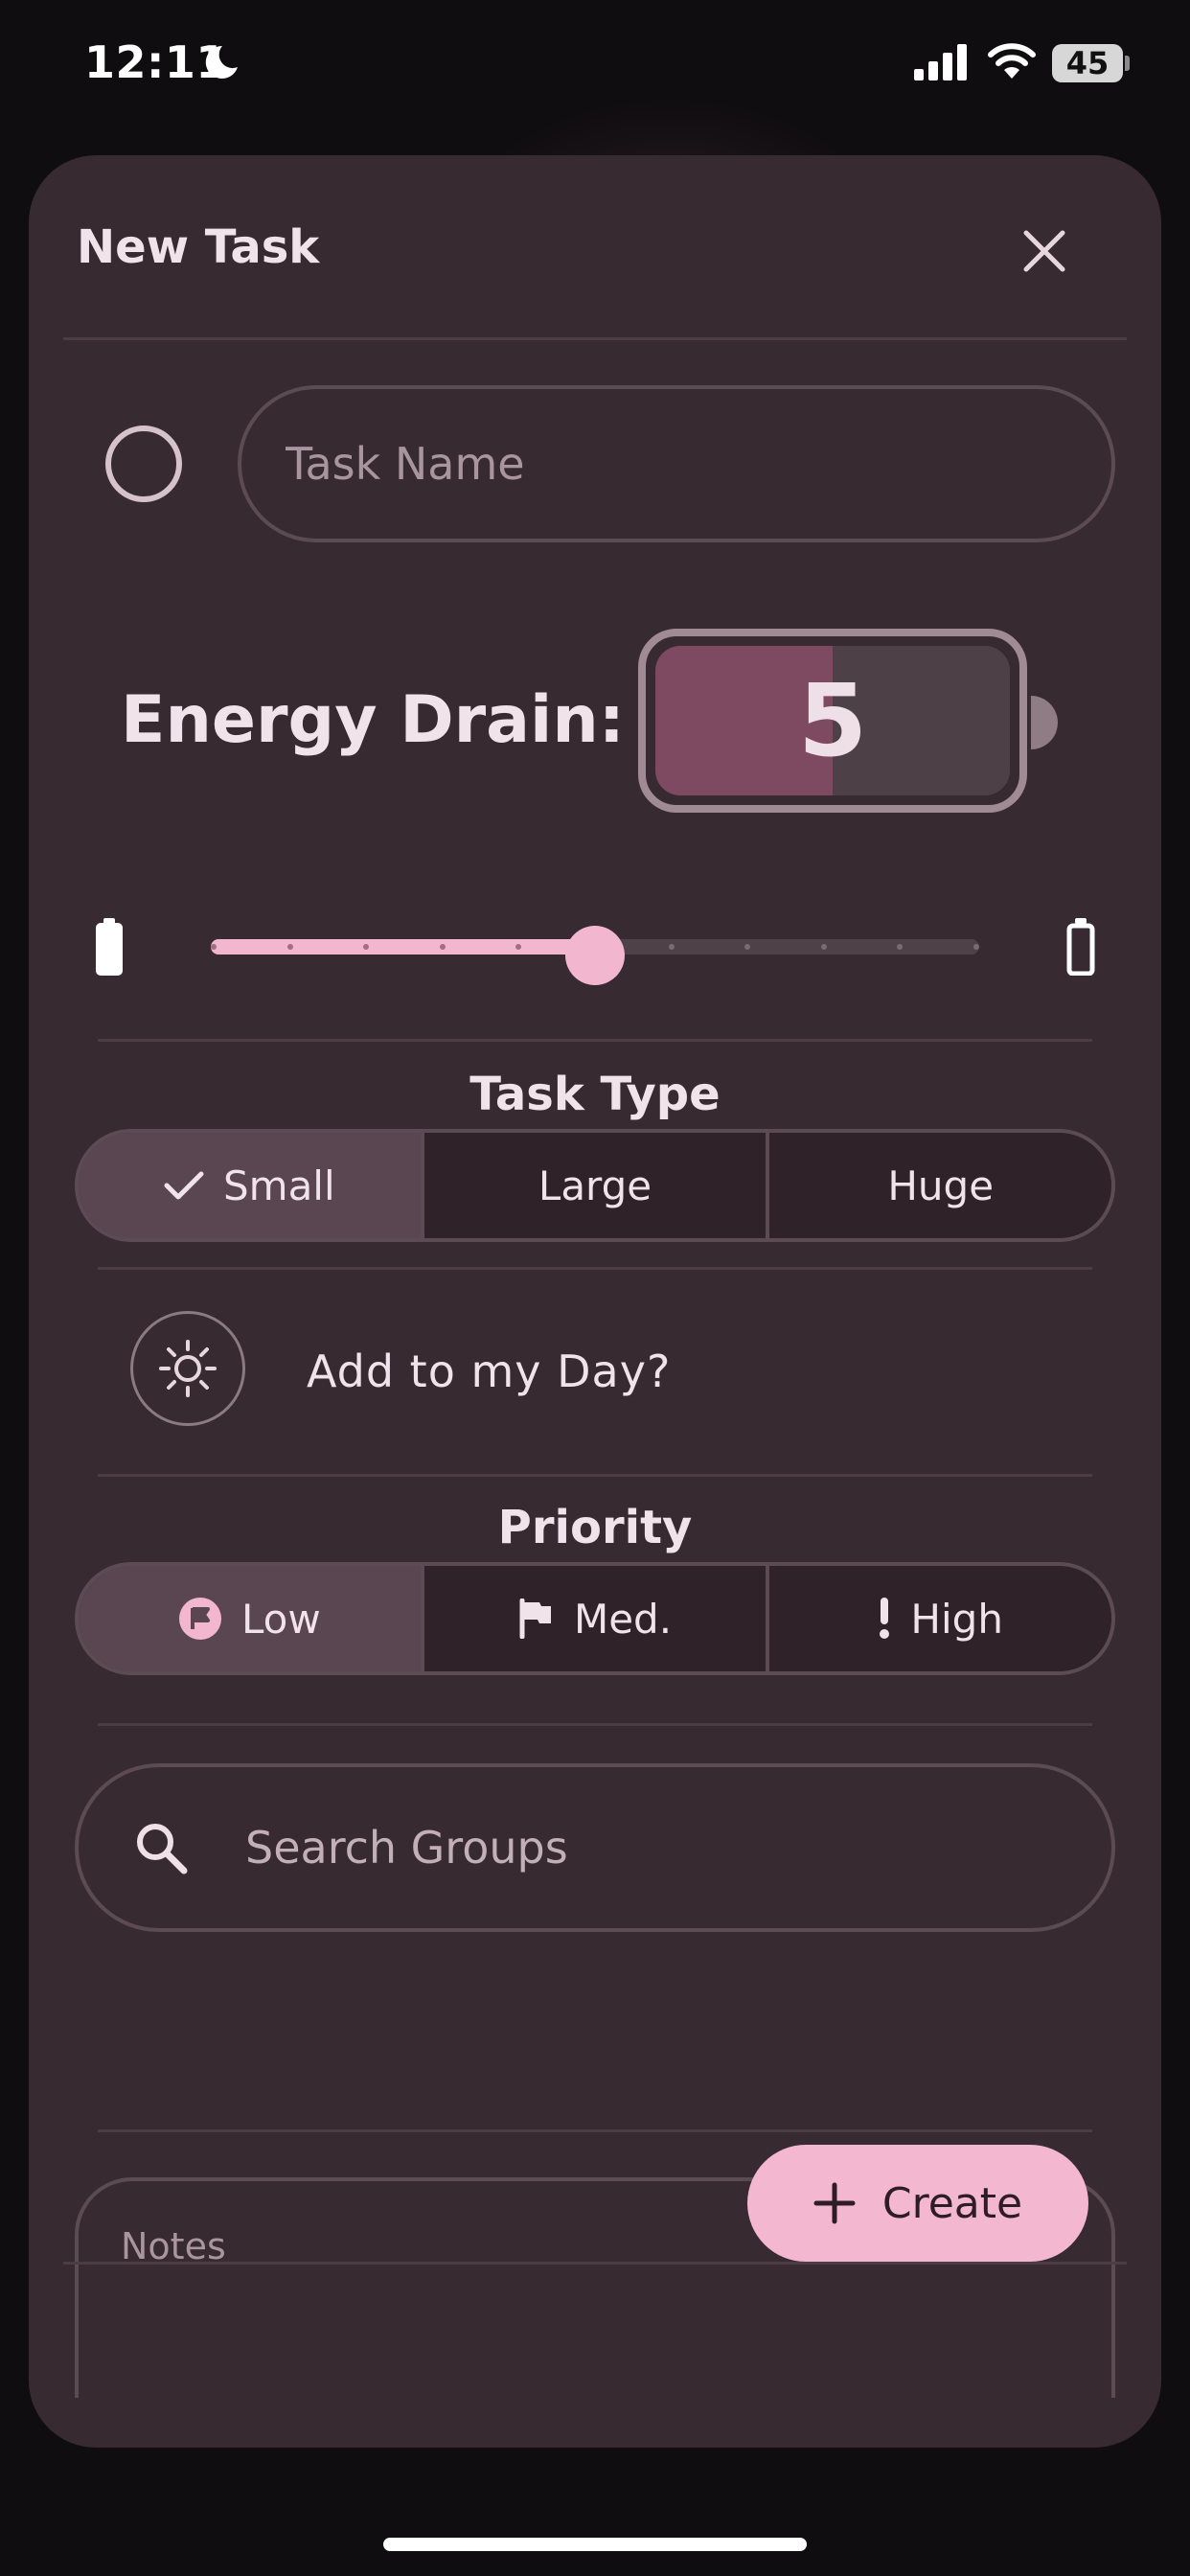 The height and width of the screenshot is (2576, 1190). What do you see at coordinates (595, 955) in the screenshot?
I see `energy-slider-thumb` at bounding box center [595, 955].